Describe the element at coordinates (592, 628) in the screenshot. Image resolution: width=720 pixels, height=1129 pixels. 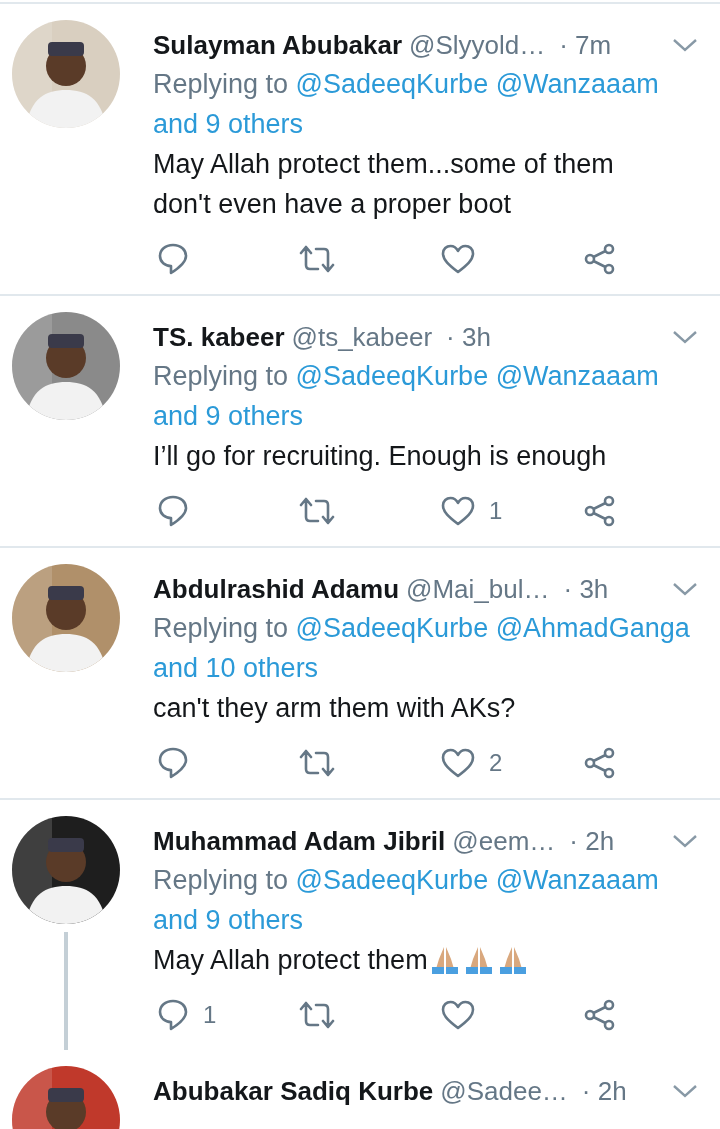
I see `mention-link: @AhmadGanga` at that location.